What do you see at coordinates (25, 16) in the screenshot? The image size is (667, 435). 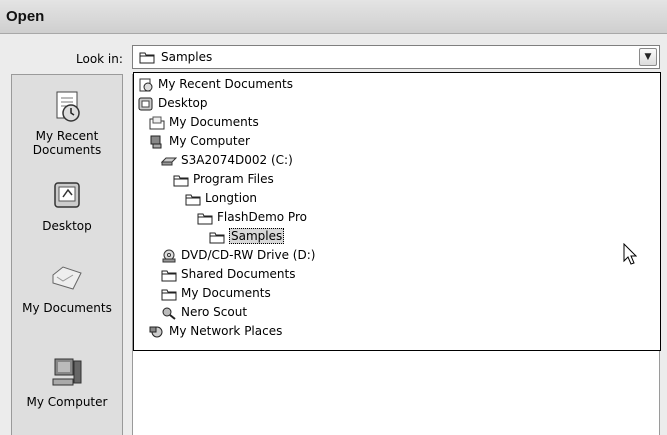 I see `dialog-title: Open` at bounding box center [25, 16].